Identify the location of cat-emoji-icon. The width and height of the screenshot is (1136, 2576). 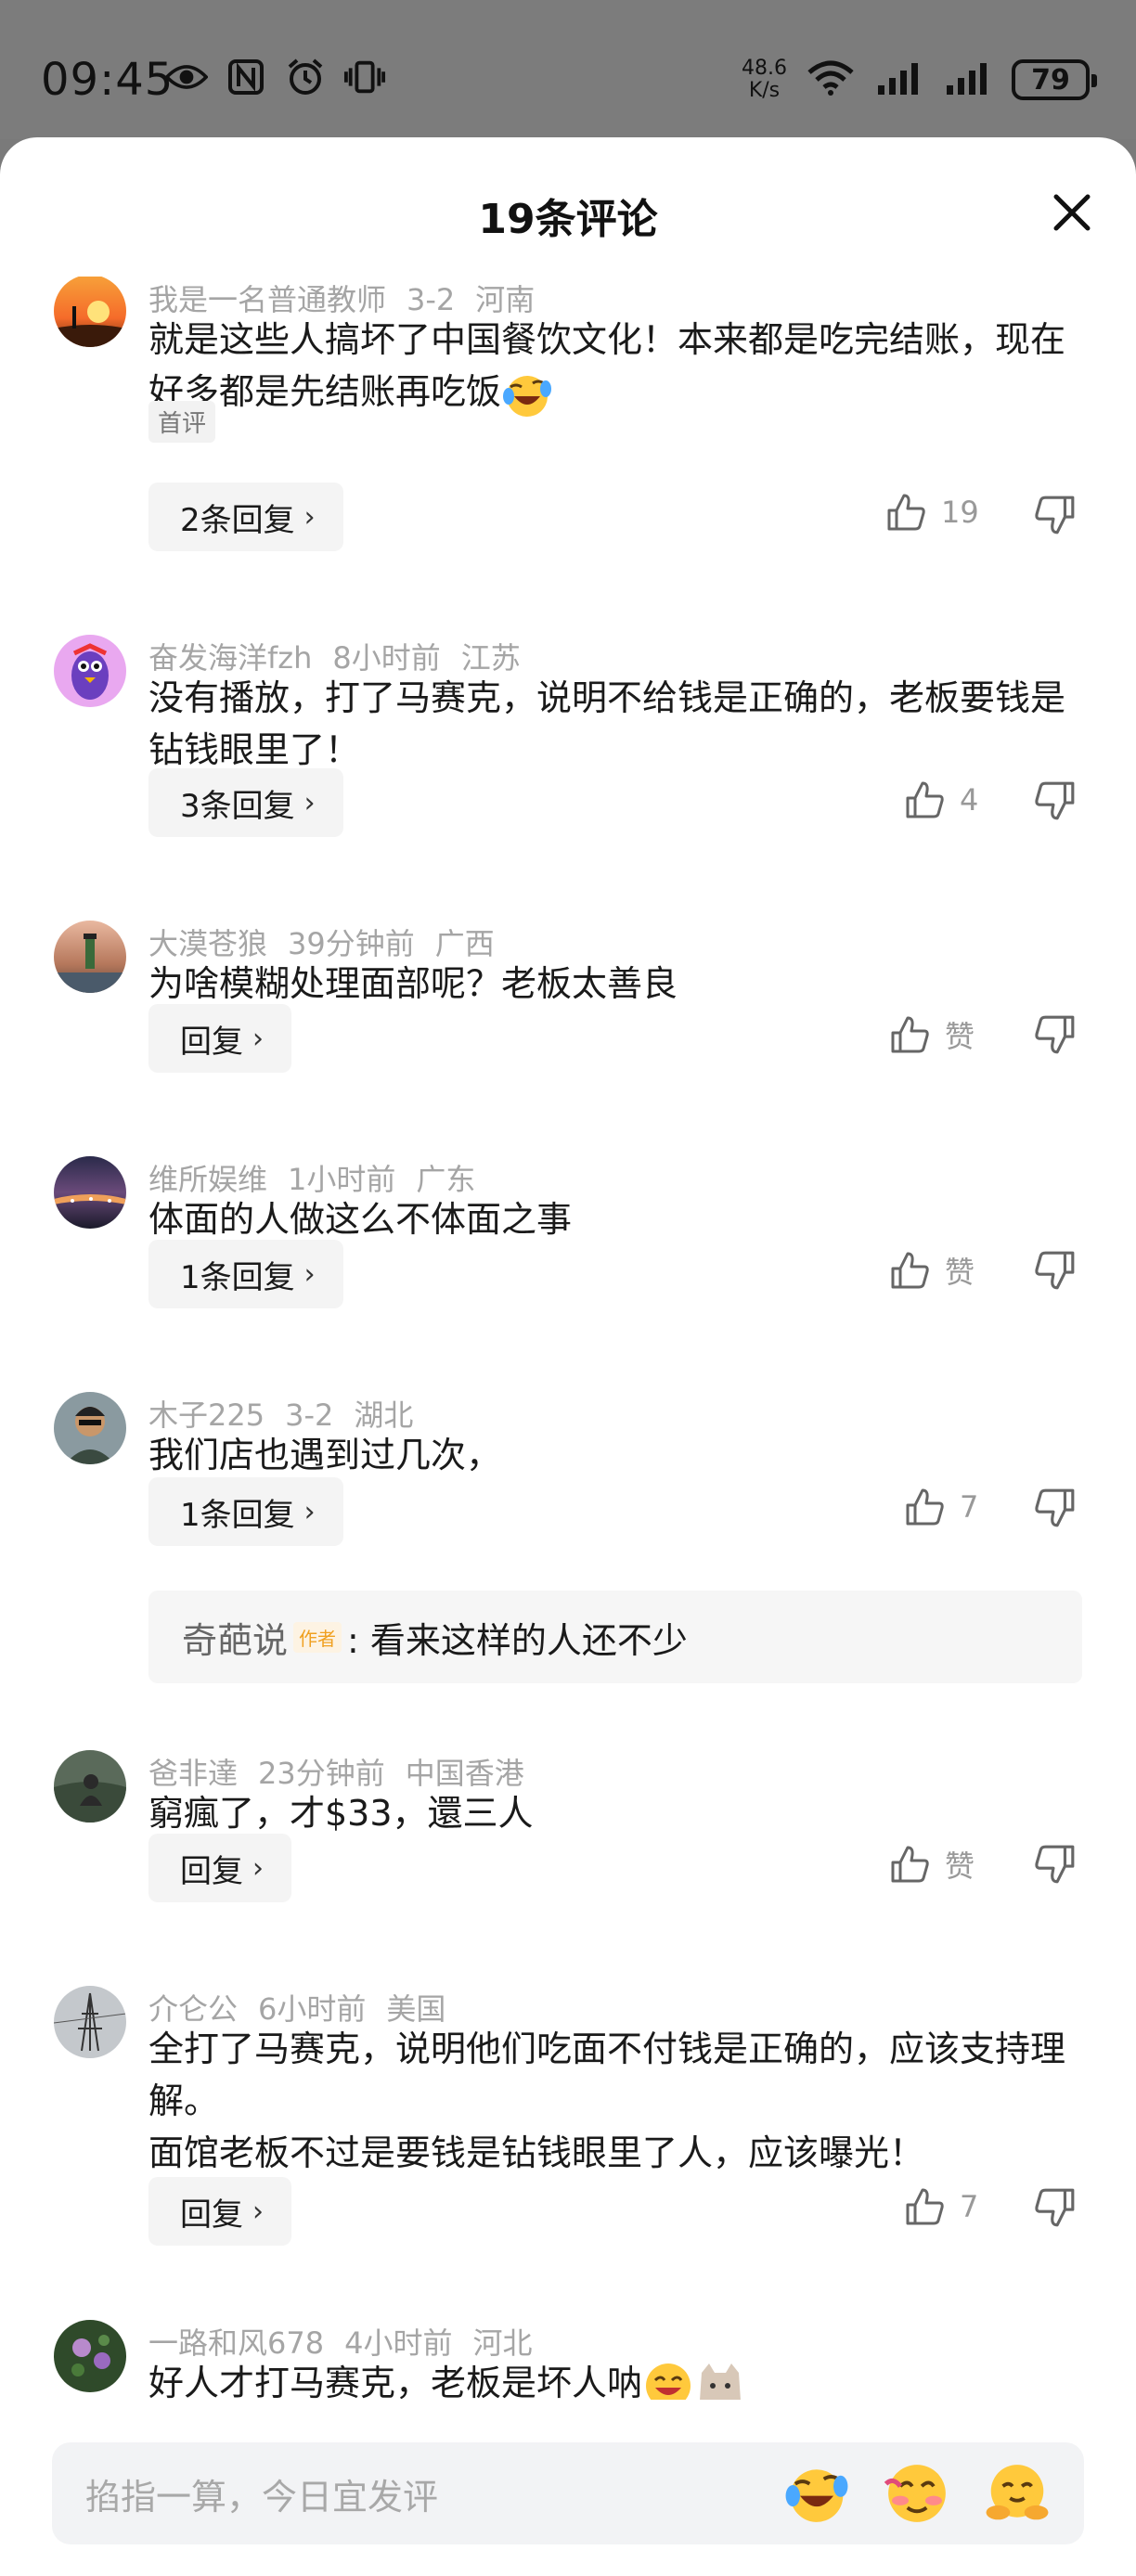
(720, 2380).